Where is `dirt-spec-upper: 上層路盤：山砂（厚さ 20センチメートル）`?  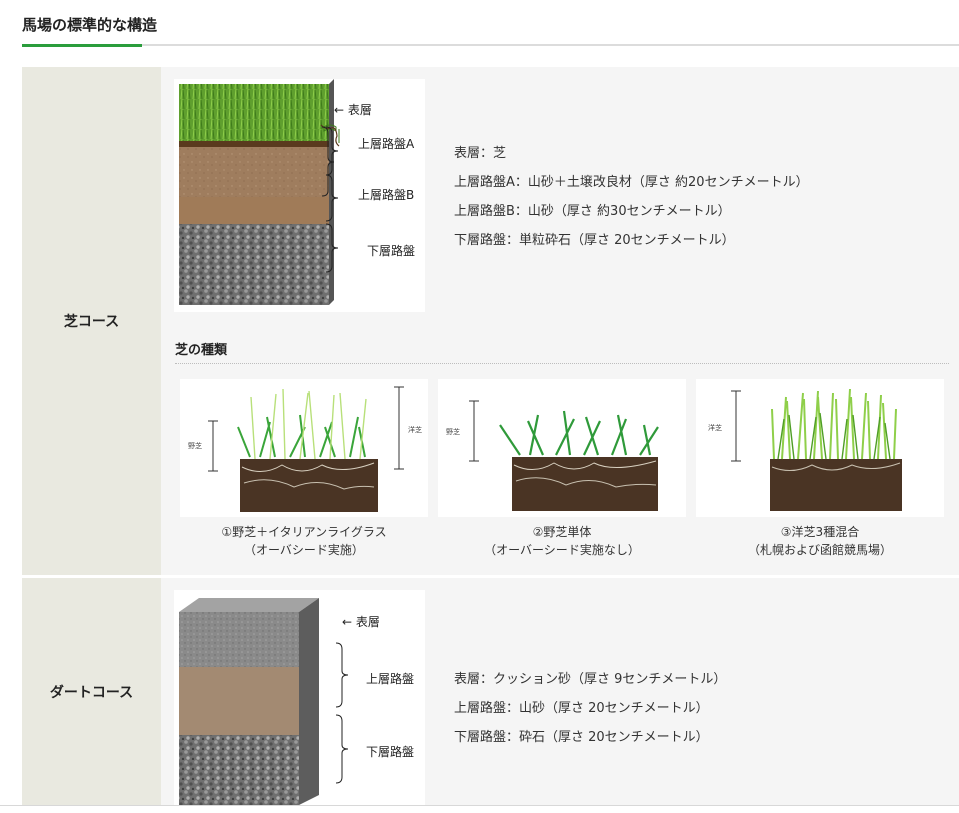
dirt-spec-upper: 上層路盤：山砂（厚さ 20センチメートル） is located at coordinates (581, 708).